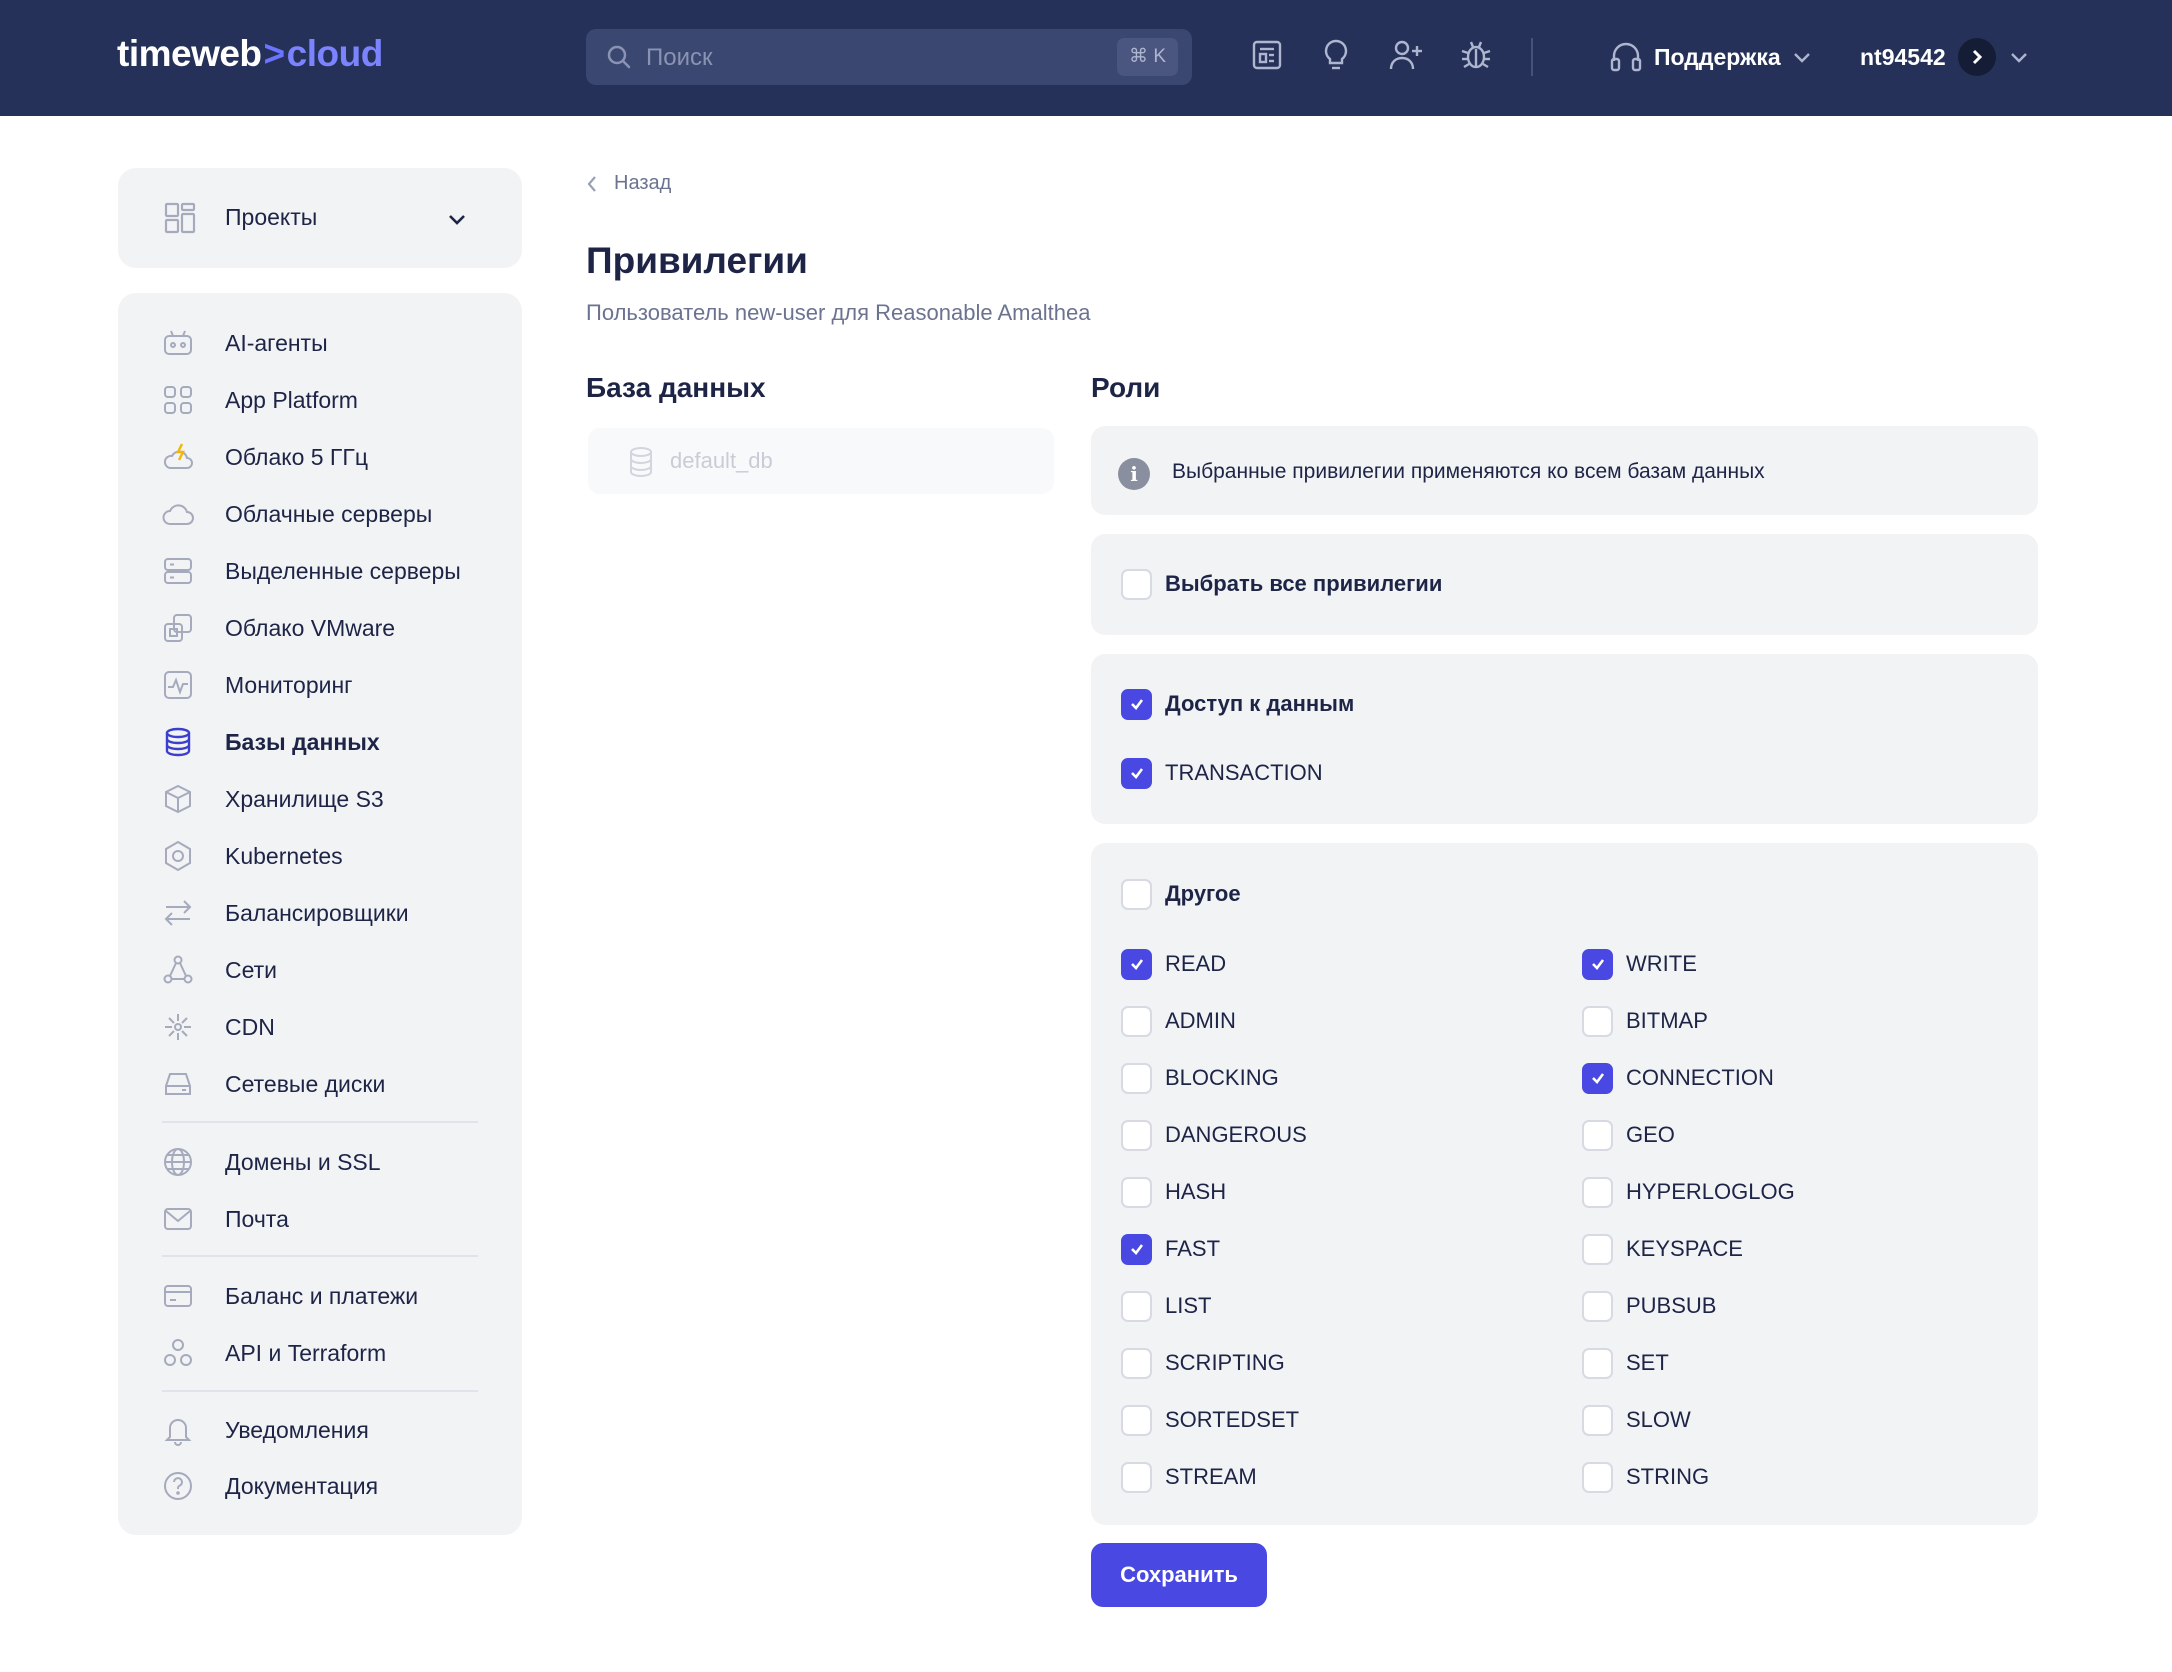 Image resolution: width=2172 pixels, height=1672 pixels. What do you see at coordinates (1688, 1192) in the screenshot?
I see `role-checkbox-hyperloglog: HYPERLOGLOG` at bounding box center [1688, 1192].